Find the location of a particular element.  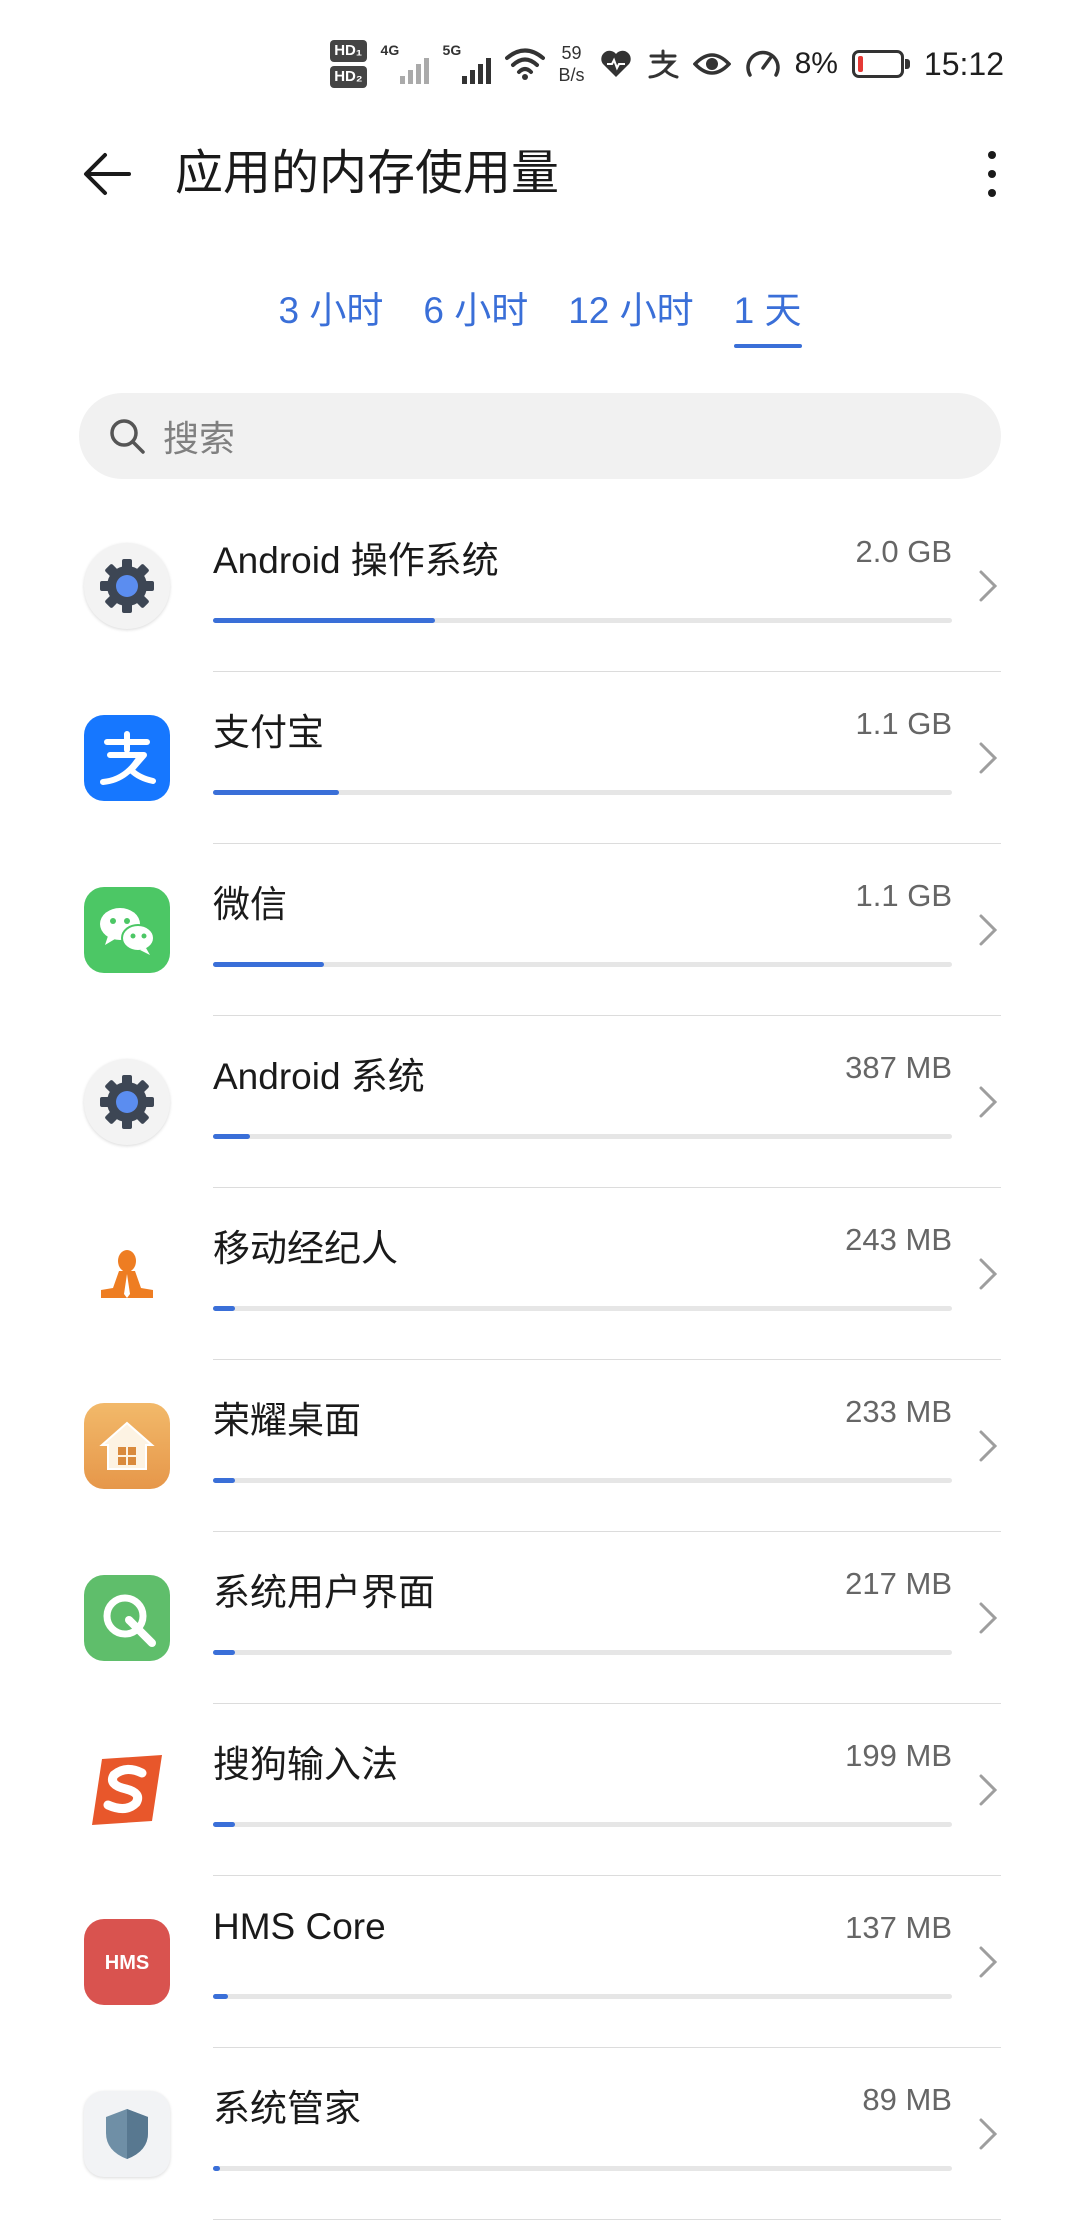

list-item: HMS HMS Core 137 MB is located at coordinates (540, 1962).